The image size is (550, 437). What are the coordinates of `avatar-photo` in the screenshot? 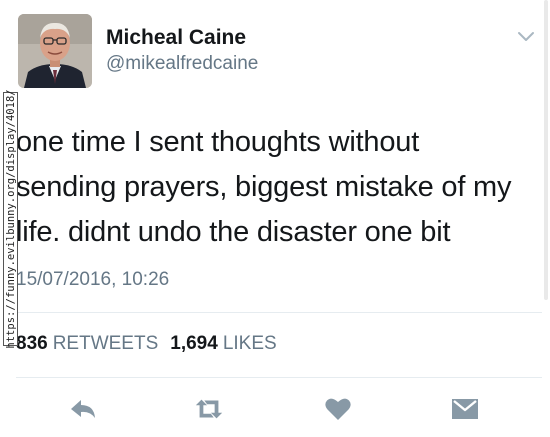 It's located at (55, 51).